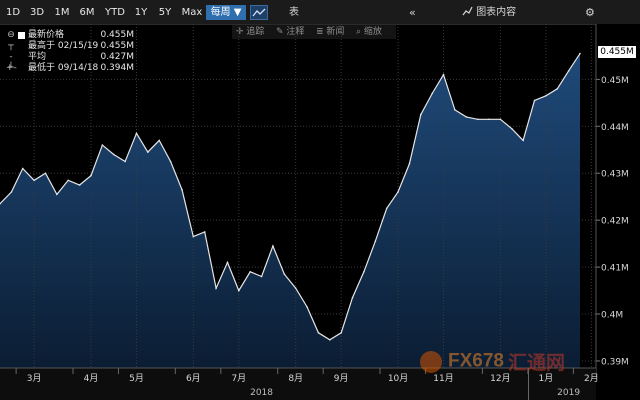  What do you see at coordinates (46, 35) in the screenshot?
I see `legend-label-last: 最新价格` at bounding box center [46, 35].